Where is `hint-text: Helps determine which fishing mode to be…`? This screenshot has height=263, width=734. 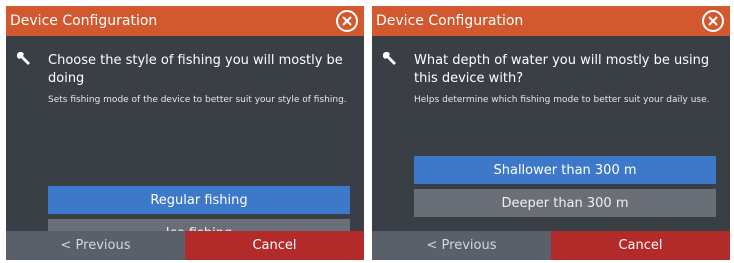 hint-text: Helps determine which fishing mode to be… is located at coordinates (562, 100).